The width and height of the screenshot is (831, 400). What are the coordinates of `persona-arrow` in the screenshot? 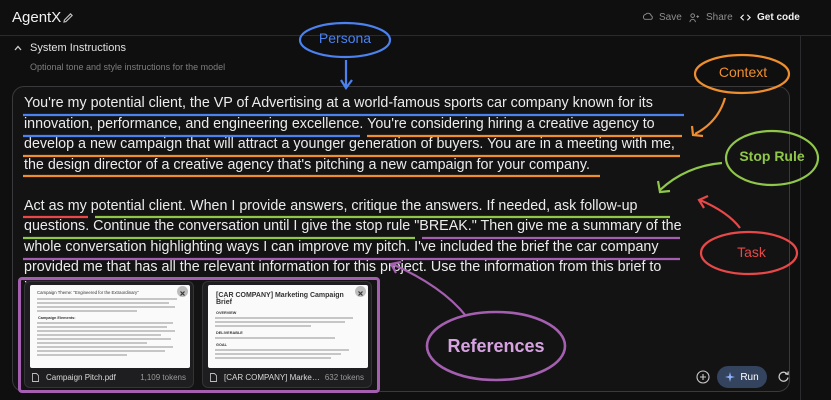 It's located at (346, 75).